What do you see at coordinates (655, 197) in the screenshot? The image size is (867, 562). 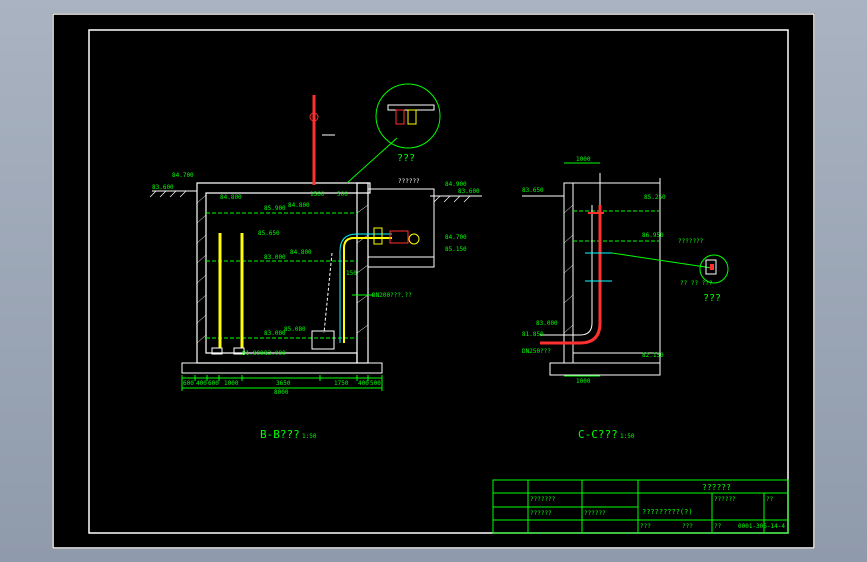 I see `elev-label-c: 85.250` at bounding box center [655, 197].